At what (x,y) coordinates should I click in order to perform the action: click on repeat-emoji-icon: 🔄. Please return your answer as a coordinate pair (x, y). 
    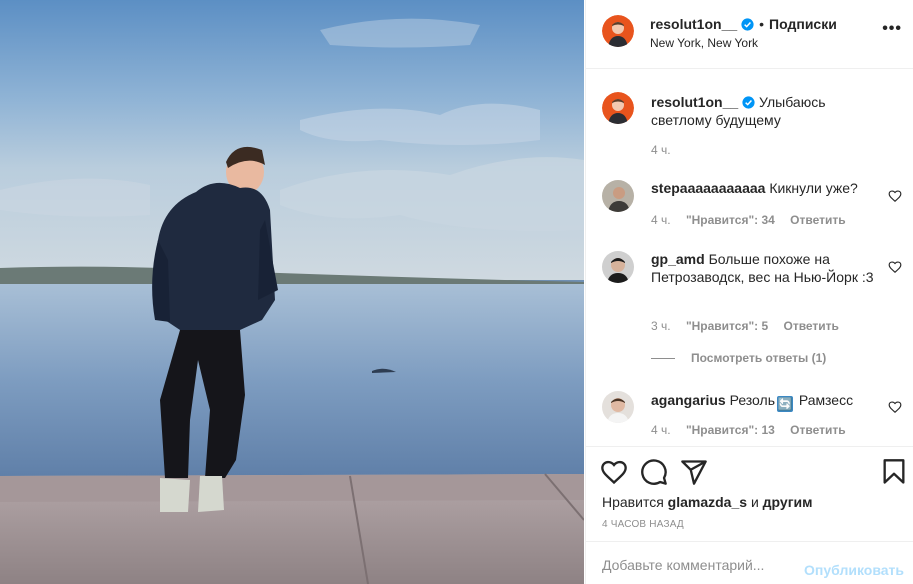
    Looking at the image, I should click on (785, 404).